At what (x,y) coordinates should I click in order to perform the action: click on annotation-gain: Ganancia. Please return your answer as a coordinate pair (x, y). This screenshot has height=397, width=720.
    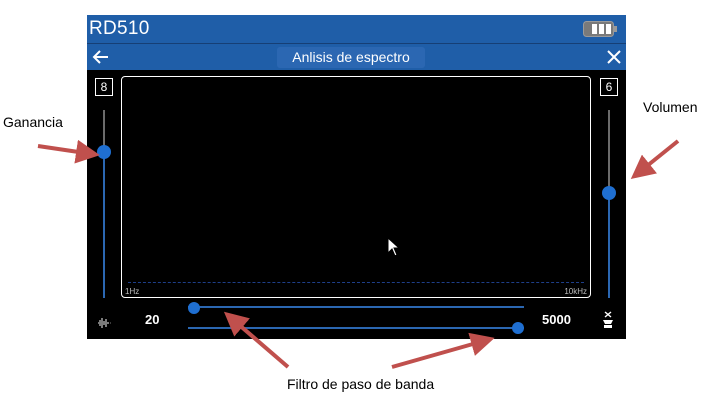
    Looking at the image, I should click on (33, 122).